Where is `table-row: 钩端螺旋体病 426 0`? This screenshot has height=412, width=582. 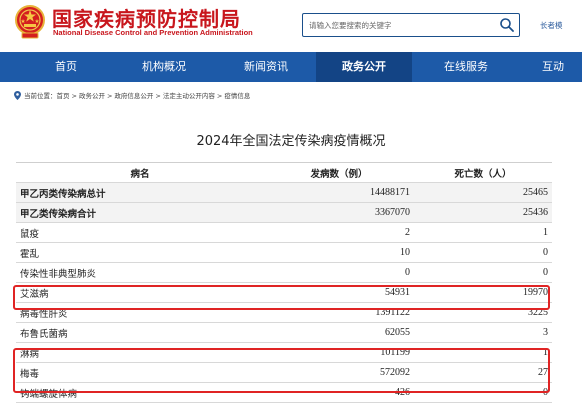
table-row: 钩端螺旋体病 426 0 is located at coordinates (284, 392).